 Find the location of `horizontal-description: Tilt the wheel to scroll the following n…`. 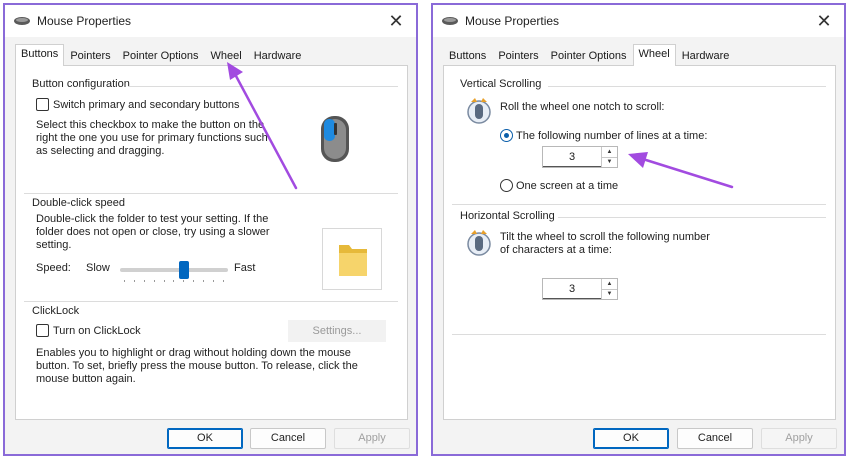

horizontal-description: Tilt the wheel to scroll the following n… is located at coordinates (650, 244).